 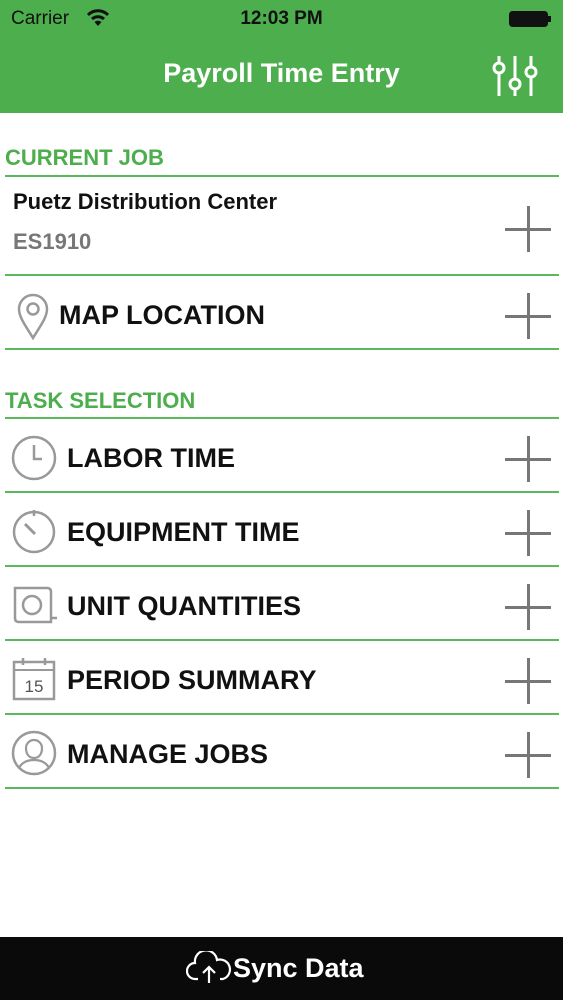 I want to click on task-item-equipment-time: EQUIPMENT TIME, so click(x=281, y=529).